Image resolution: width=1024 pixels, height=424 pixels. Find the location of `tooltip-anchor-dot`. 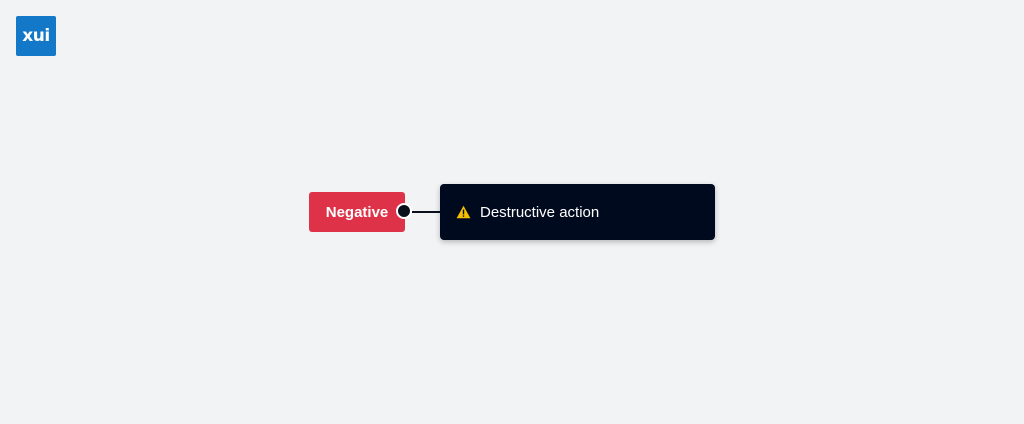

tooltip-anchor-dot is located at coordinates (404, 211).